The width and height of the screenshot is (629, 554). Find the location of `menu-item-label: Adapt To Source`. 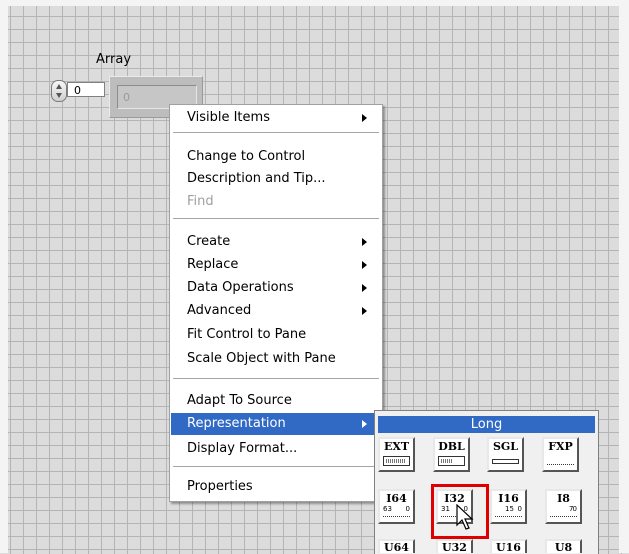

menu-item-label: Adapt To Source is located at coordinates (239, 400).